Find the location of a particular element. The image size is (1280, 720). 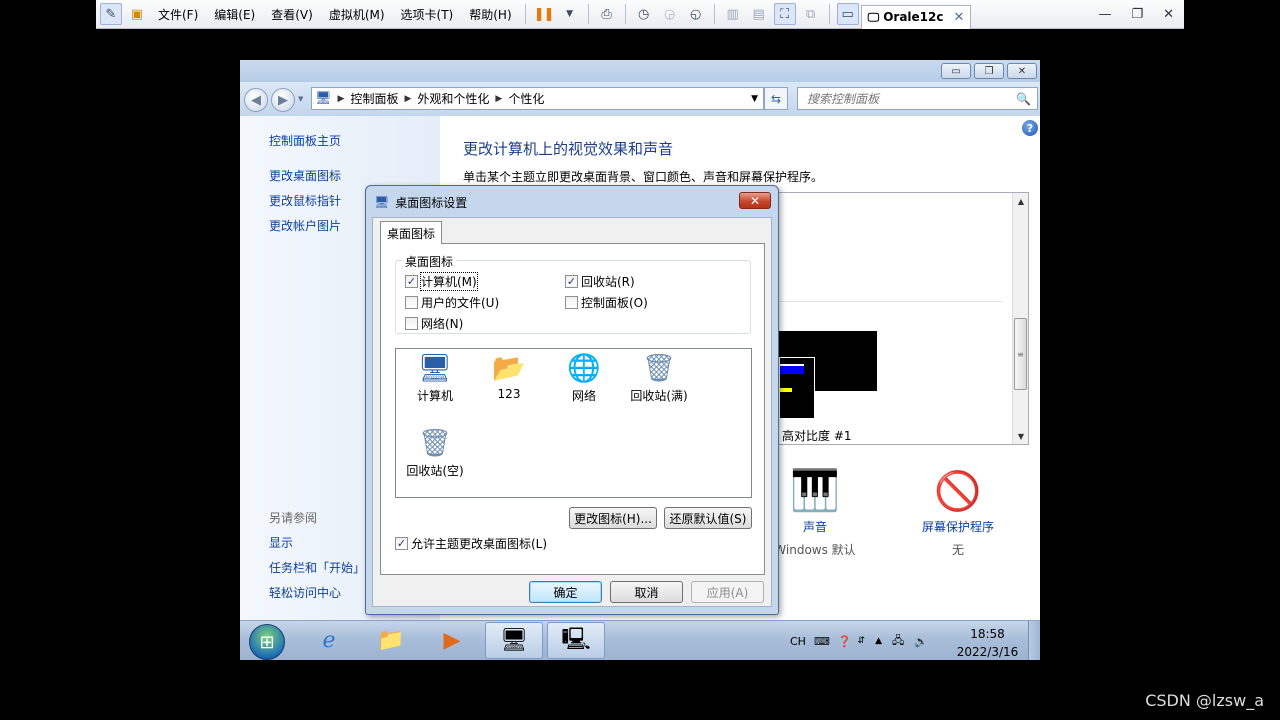

clock: 18:58 2022/3/16 is located at coordinates (987, 642).